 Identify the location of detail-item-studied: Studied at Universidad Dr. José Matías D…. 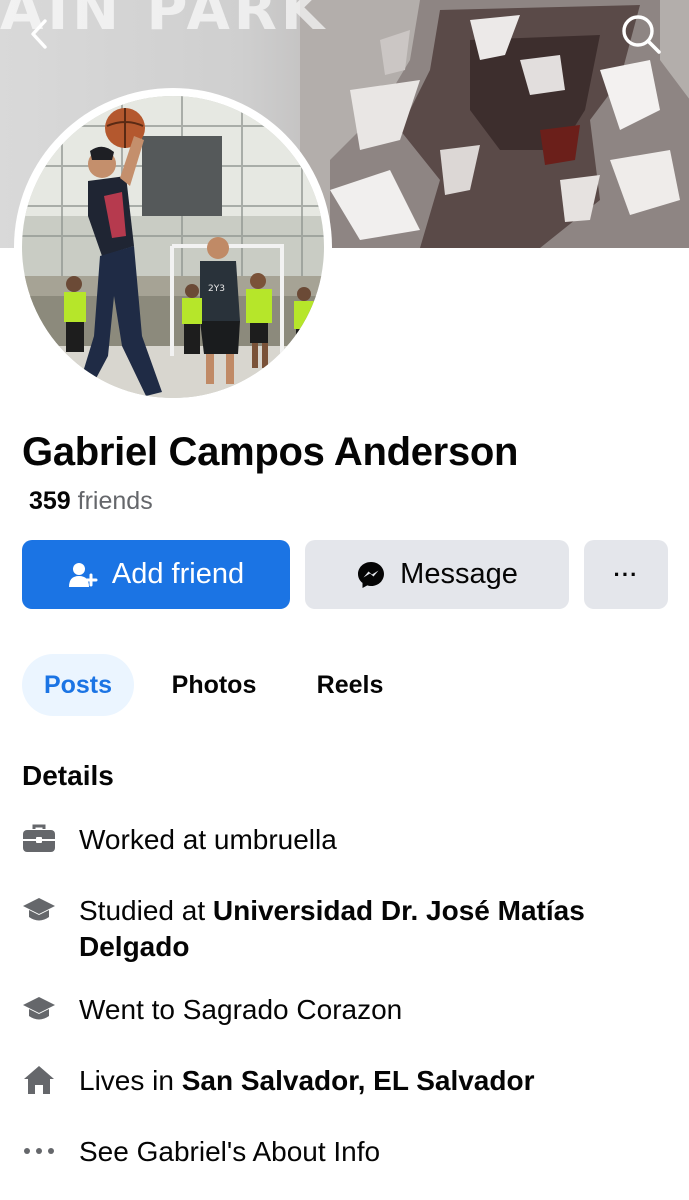
(347, 929).